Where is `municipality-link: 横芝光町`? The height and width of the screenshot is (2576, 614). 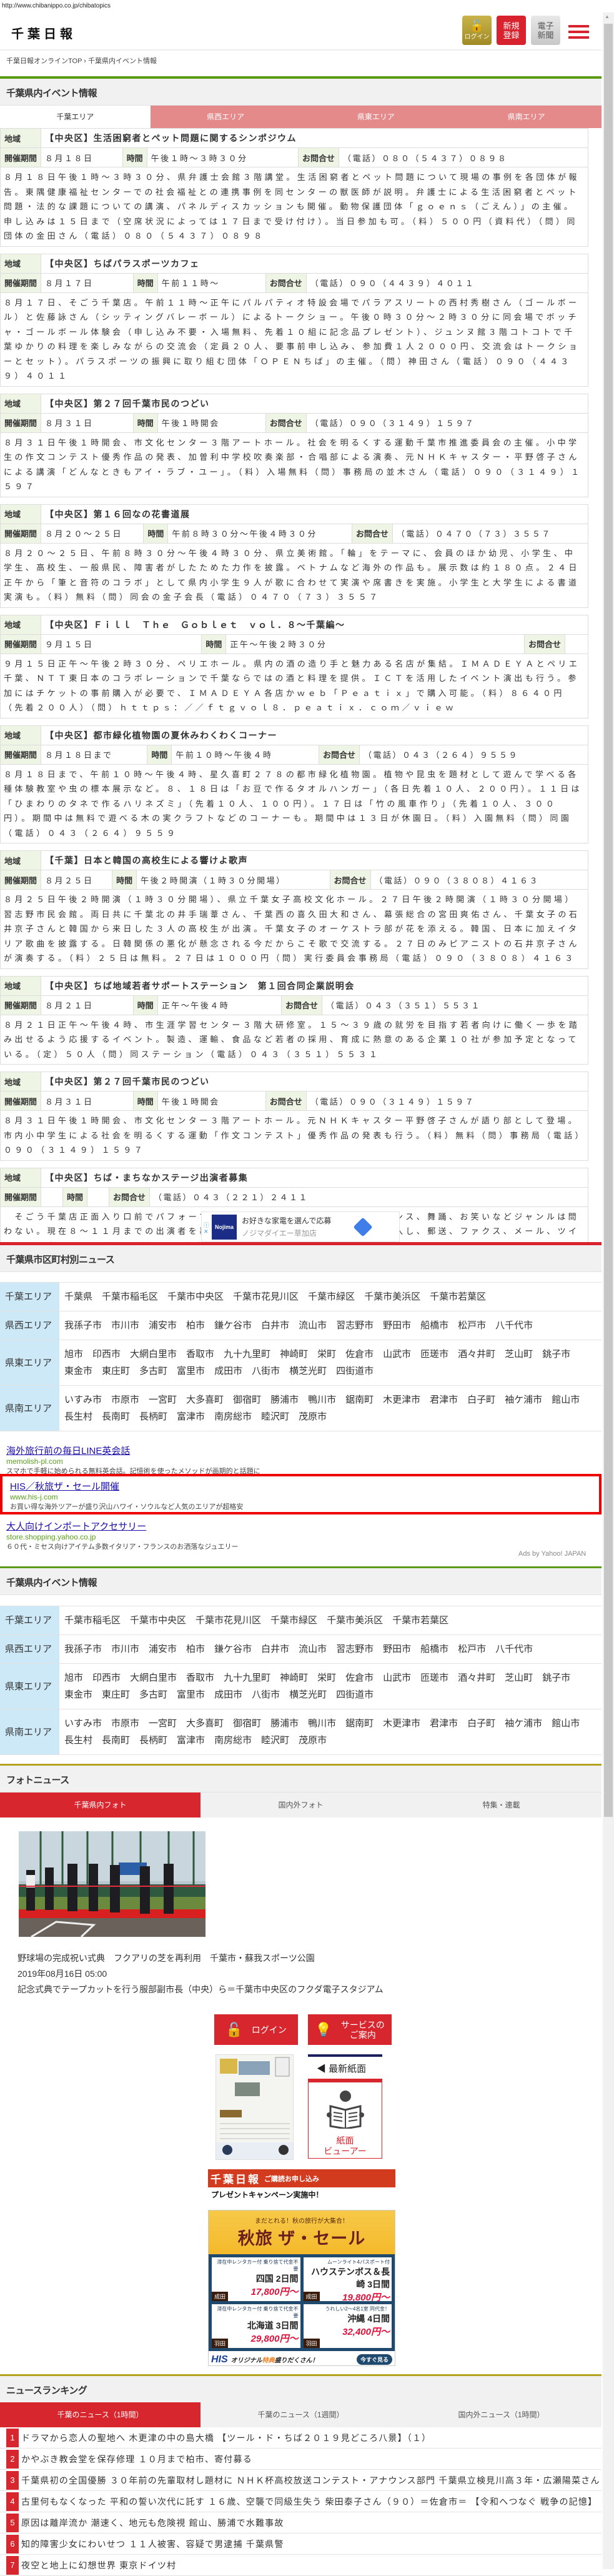
municipality-link: 横芝光町 is located at coordinates (308, 1694).